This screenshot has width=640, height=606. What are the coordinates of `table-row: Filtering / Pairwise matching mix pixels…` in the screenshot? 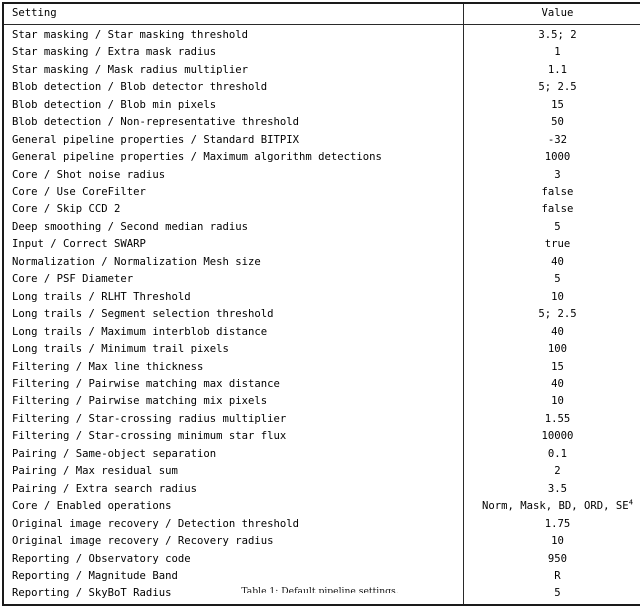 It's located at (321, 401).